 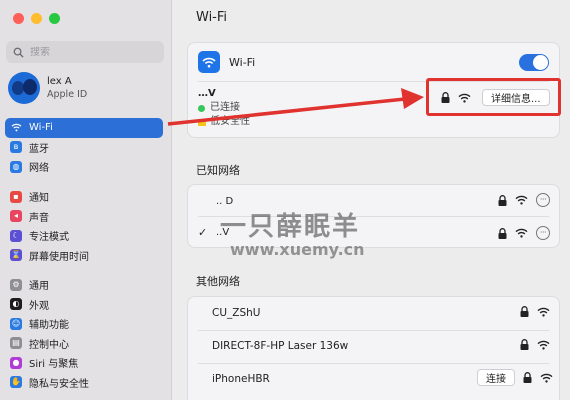 What do you see at coordinates (84, 167) in the screenshot?
I see `sidebar-item-network: ◍ 网络` at bounding box center [84, 167].